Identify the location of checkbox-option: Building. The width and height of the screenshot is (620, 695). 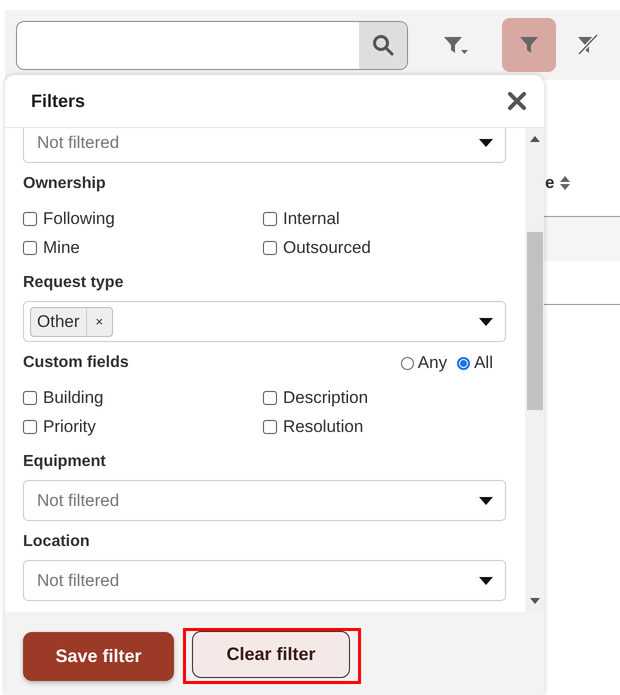
(143, 397).